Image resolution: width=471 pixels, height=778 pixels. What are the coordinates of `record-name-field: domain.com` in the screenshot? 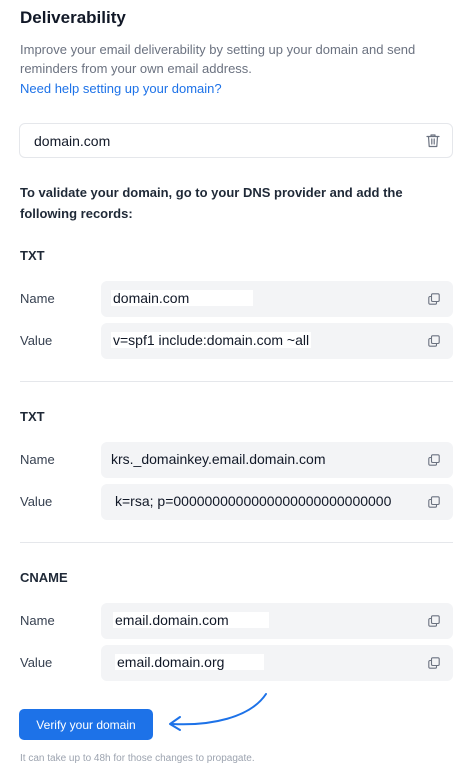 It's located at (277, 299).